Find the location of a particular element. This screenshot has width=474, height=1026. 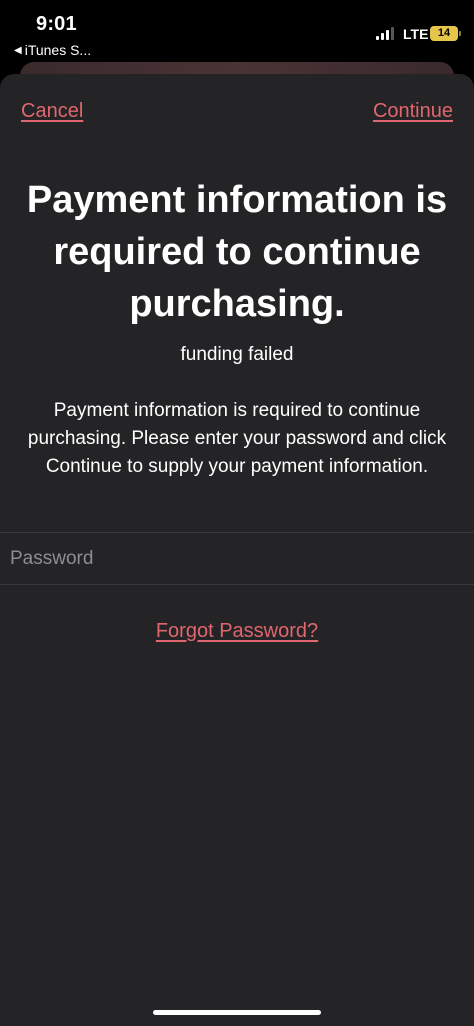

forgot-password-container: Forgot Password? is located at coordinates (237, 631).